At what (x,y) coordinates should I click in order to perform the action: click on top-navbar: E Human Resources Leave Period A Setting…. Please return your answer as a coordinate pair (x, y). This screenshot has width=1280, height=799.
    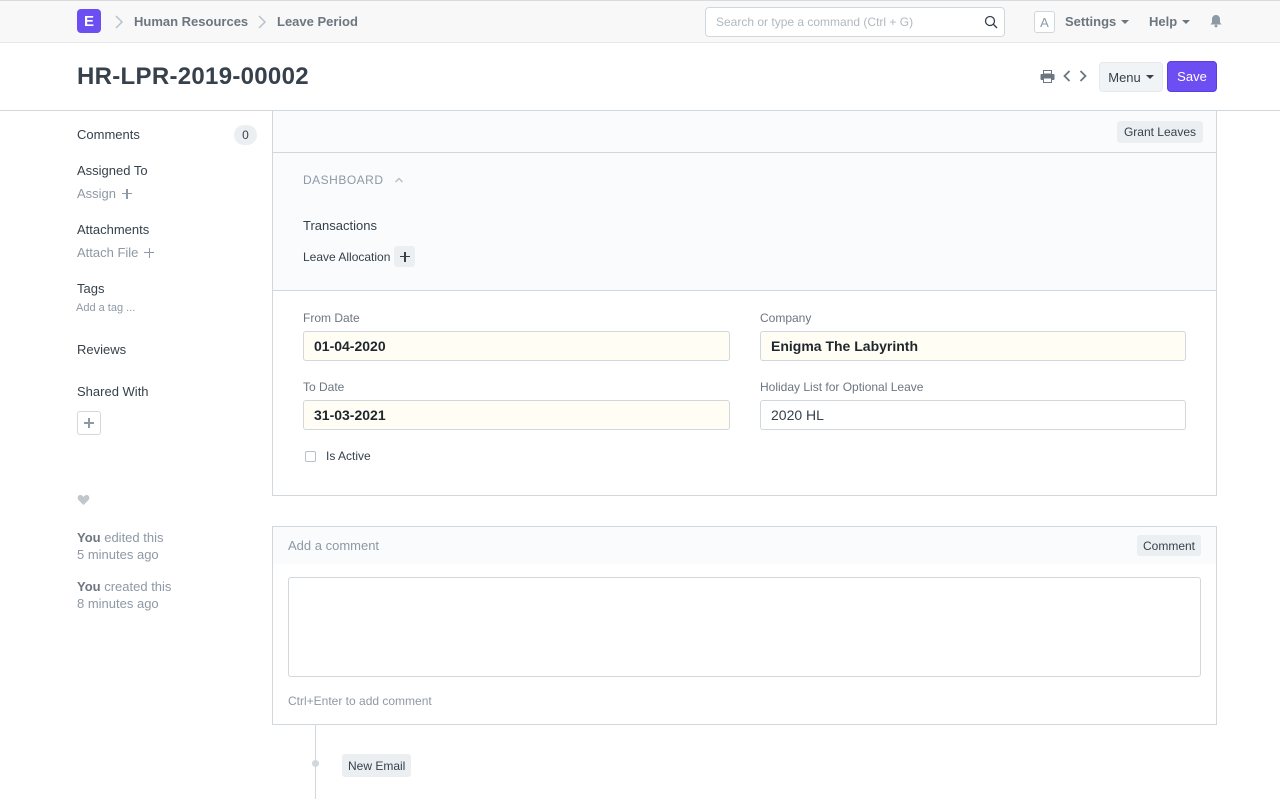
    Looking at the image, I should click on (640, 21).